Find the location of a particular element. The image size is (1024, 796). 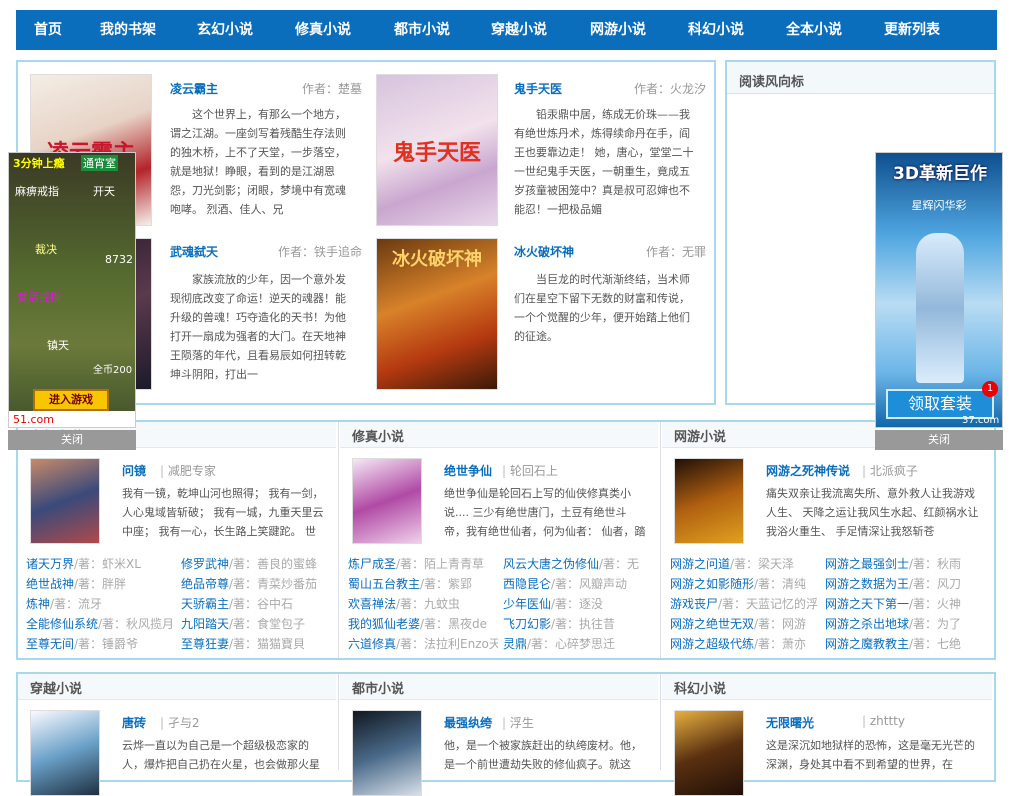

list-item-author: /著：执往昔 is located at coordinates (583, 624).